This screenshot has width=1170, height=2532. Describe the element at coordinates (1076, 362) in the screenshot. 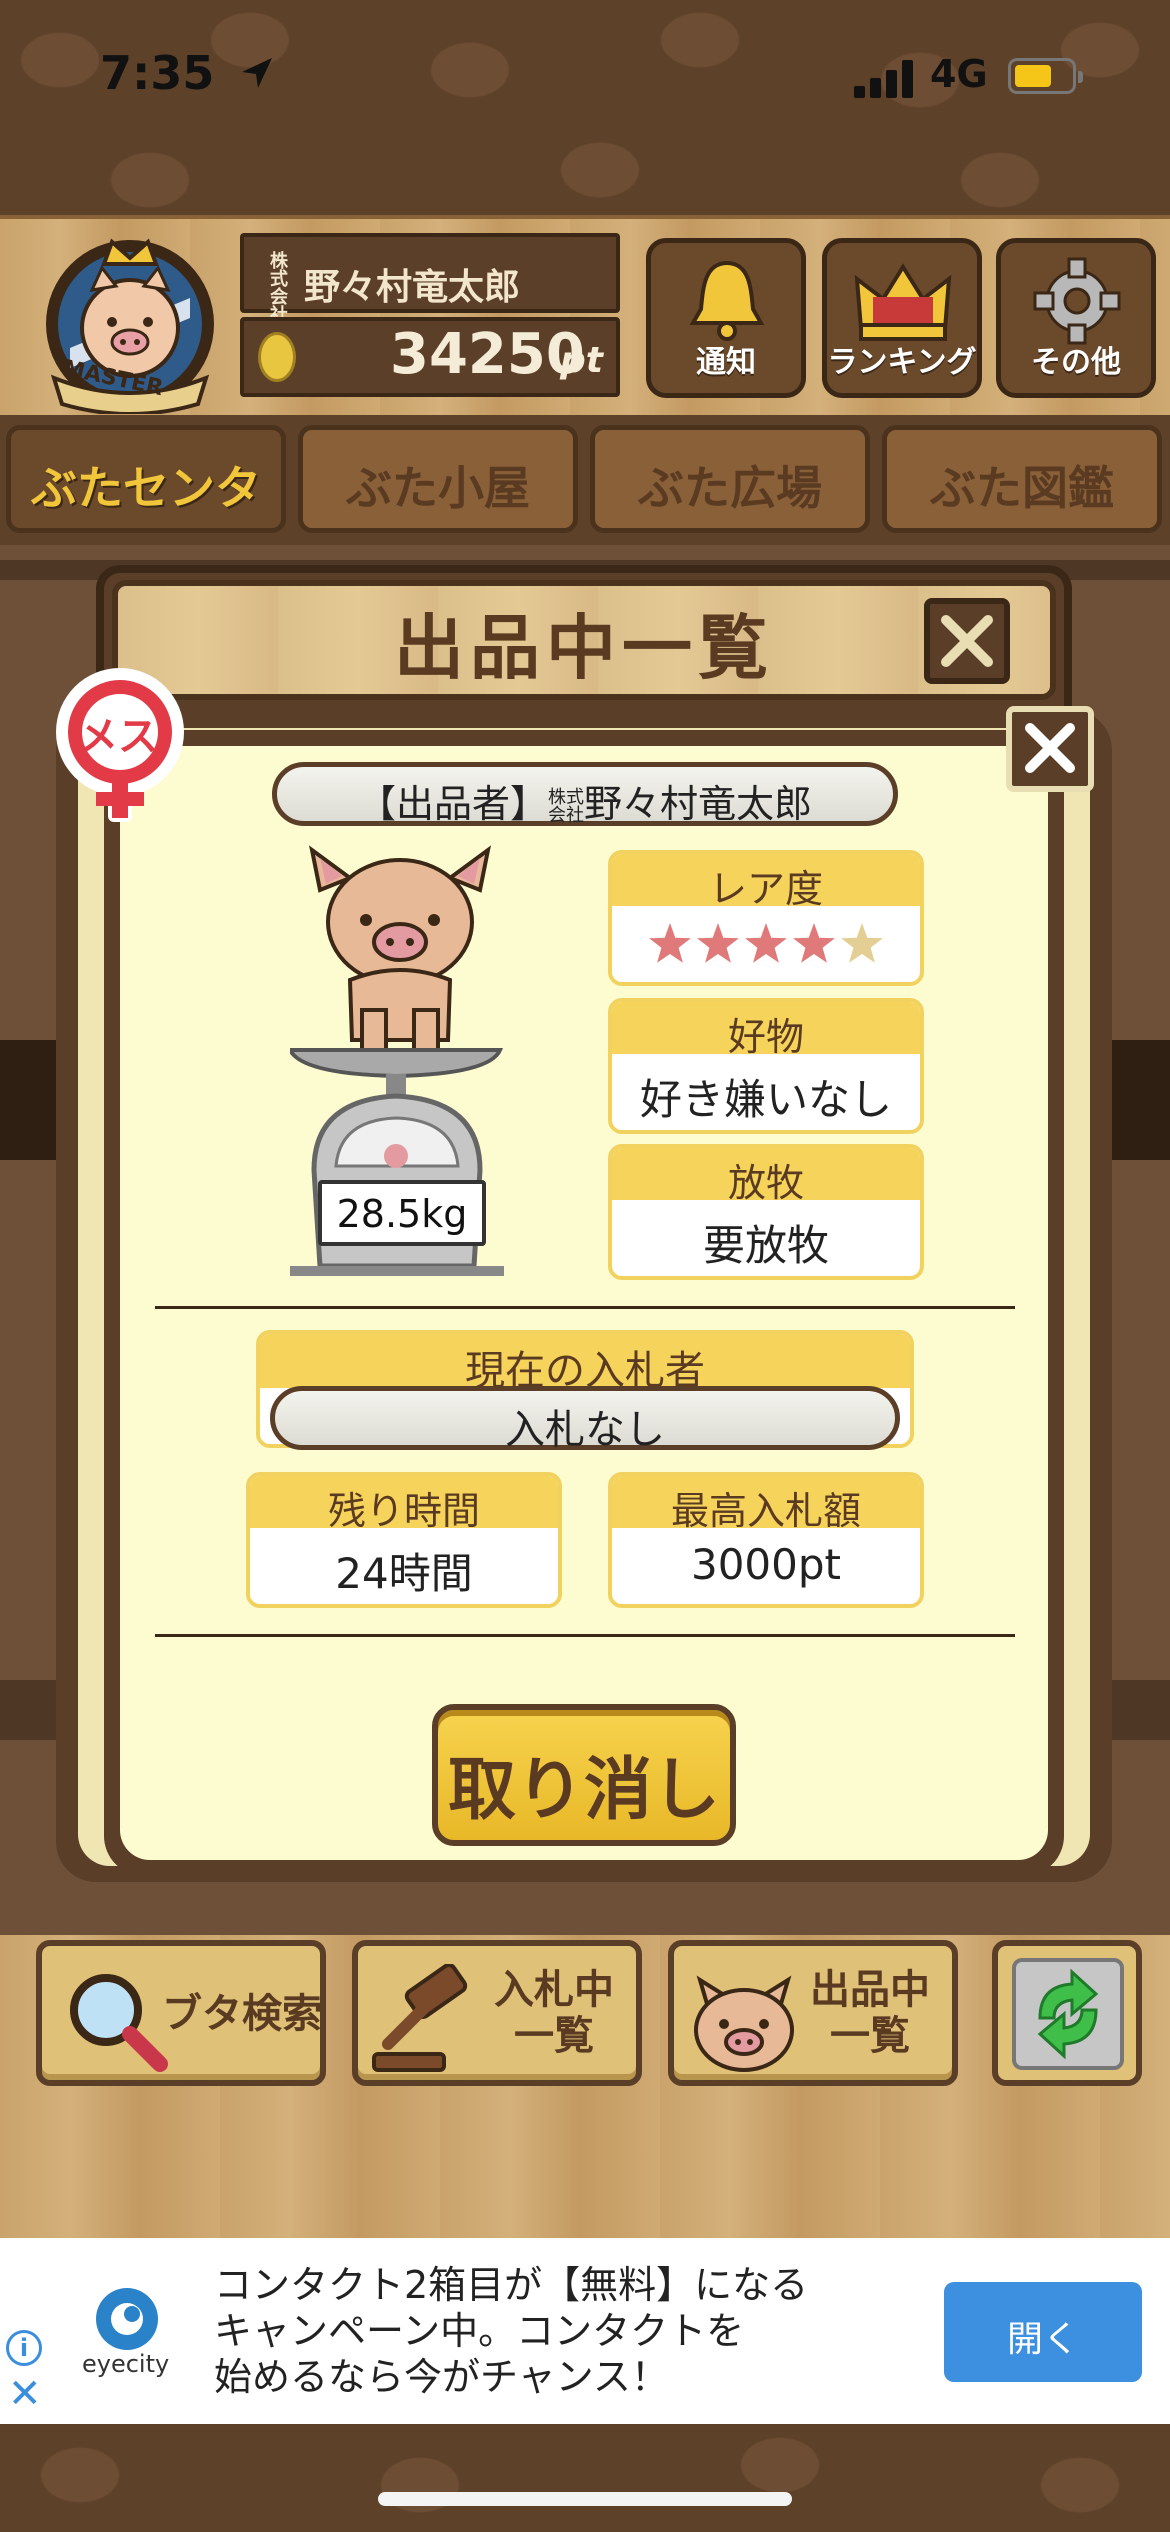

I see `other-label: その他` at that location.